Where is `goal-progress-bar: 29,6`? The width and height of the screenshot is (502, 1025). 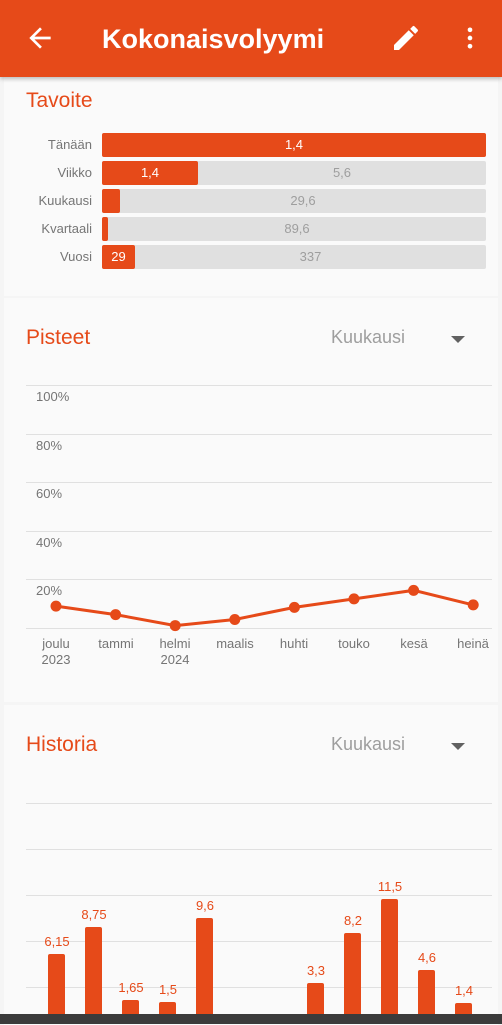 goal-progress-bar: 29,6 is located at coordinates (294, 201).